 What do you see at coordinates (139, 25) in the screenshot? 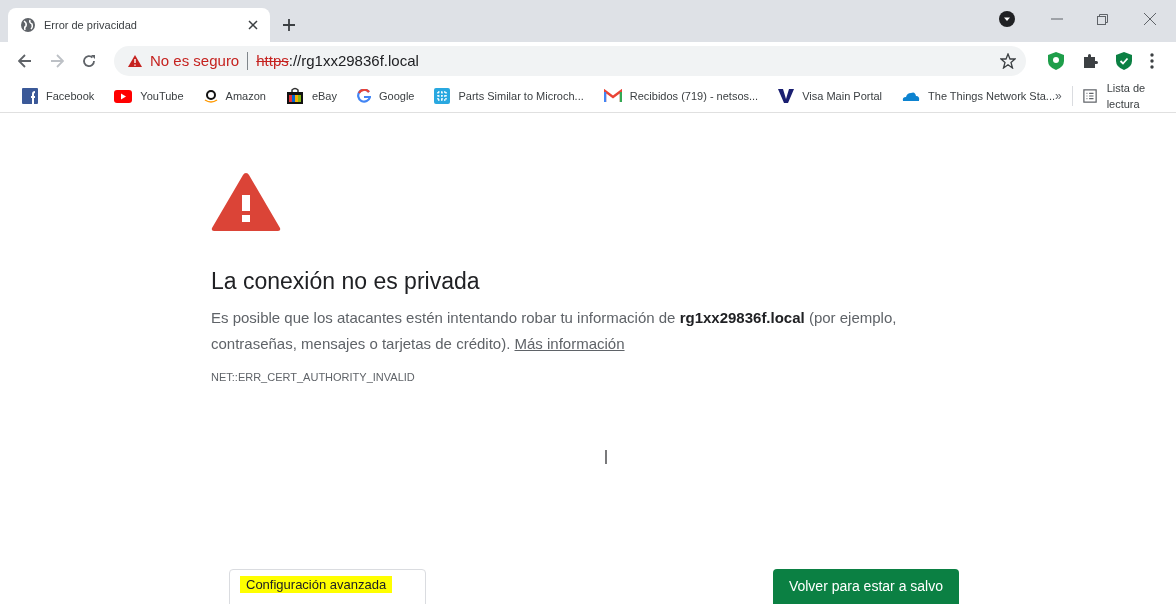
I see `browser-tab: Error de privacidad` at bounding box center [139, 25].